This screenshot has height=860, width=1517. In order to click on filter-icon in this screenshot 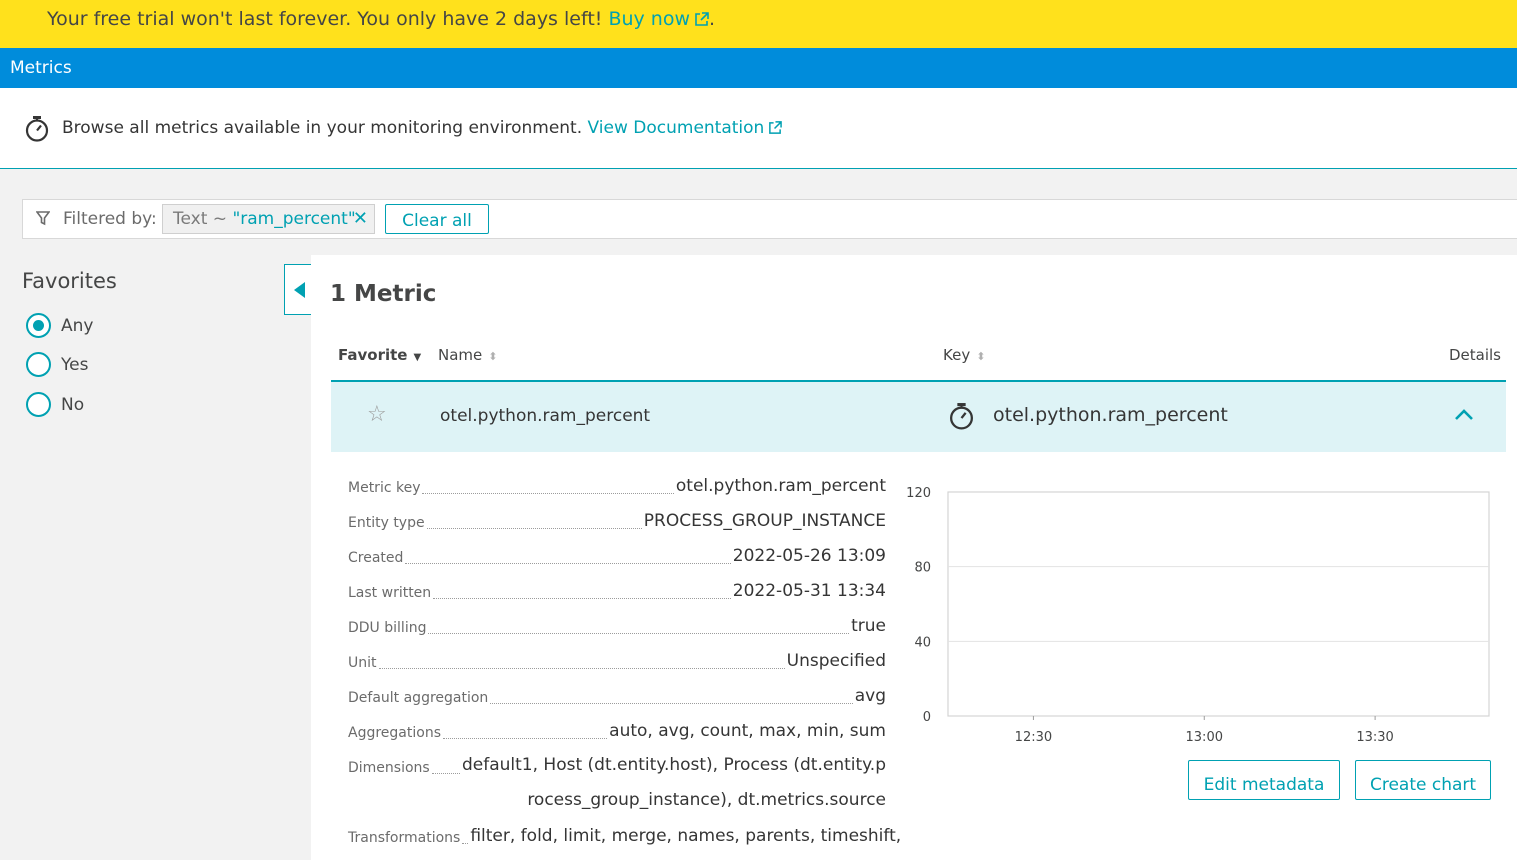, I will do `click(43, 218)`.